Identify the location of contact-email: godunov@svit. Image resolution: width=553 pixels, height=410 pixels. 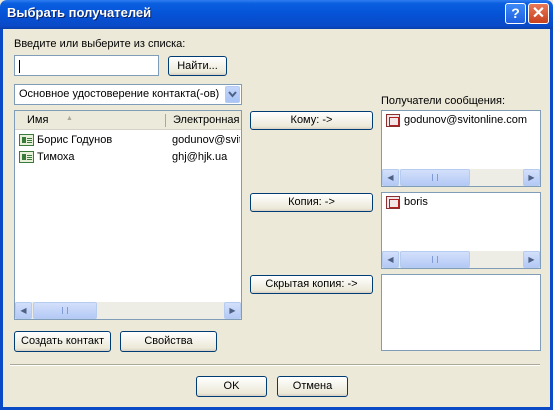
(206, 140).